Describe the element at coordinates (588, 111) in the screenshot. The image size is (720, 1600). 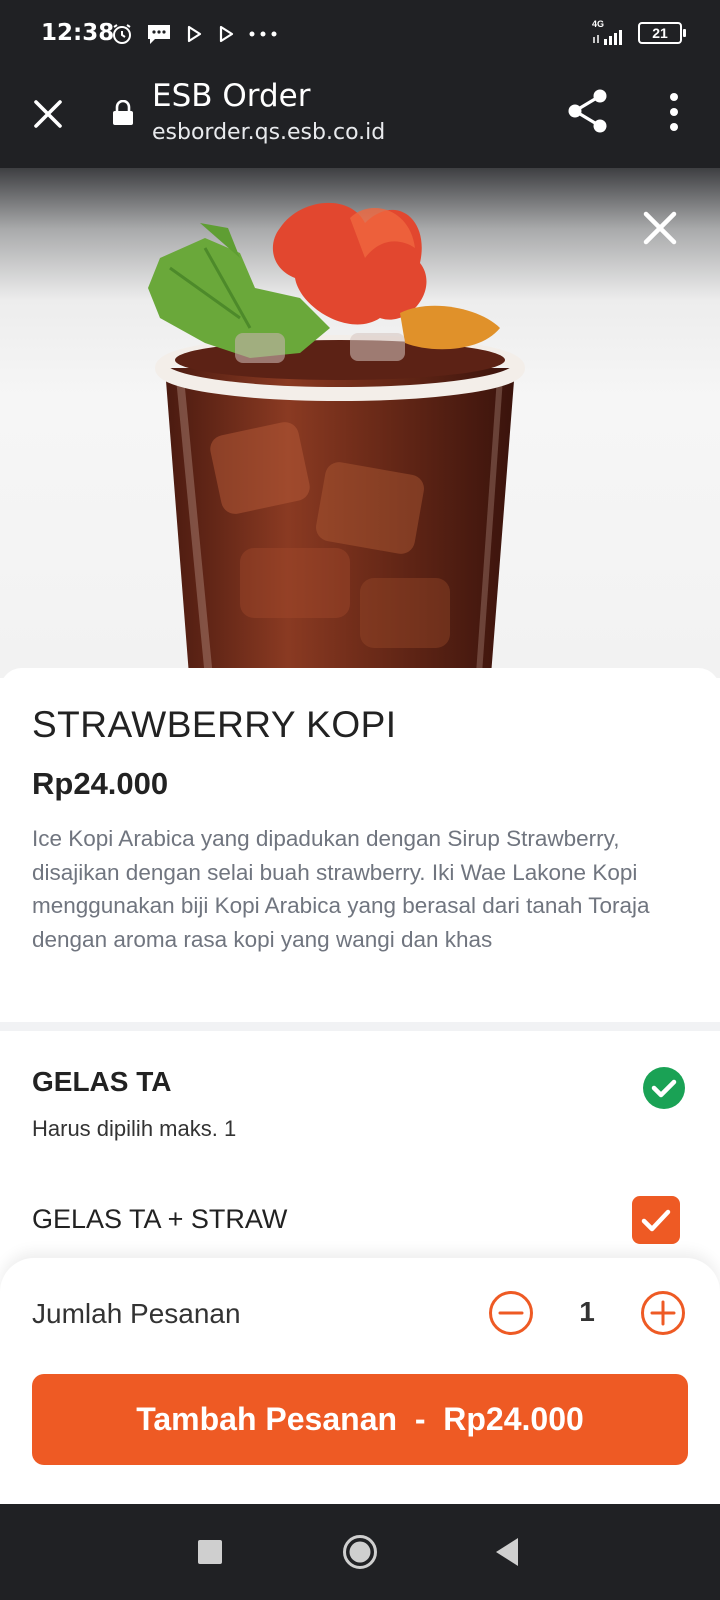
I see `share-icon` at that location.